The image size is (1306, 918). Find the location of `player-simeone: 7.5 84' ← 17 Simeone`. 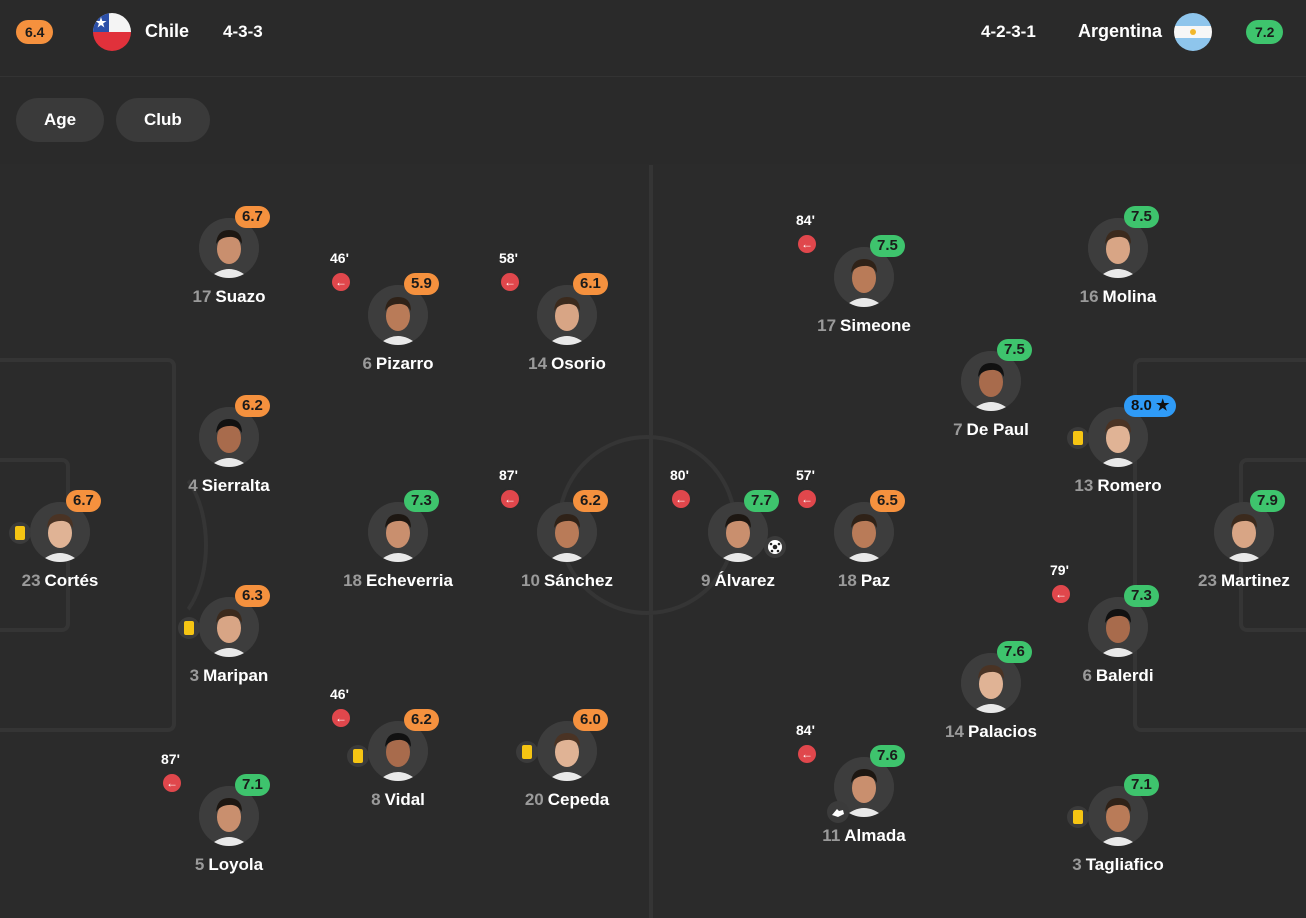

player-simeone: 7.5 84' ← 17 Simeone is located at coordinates (864, 274).